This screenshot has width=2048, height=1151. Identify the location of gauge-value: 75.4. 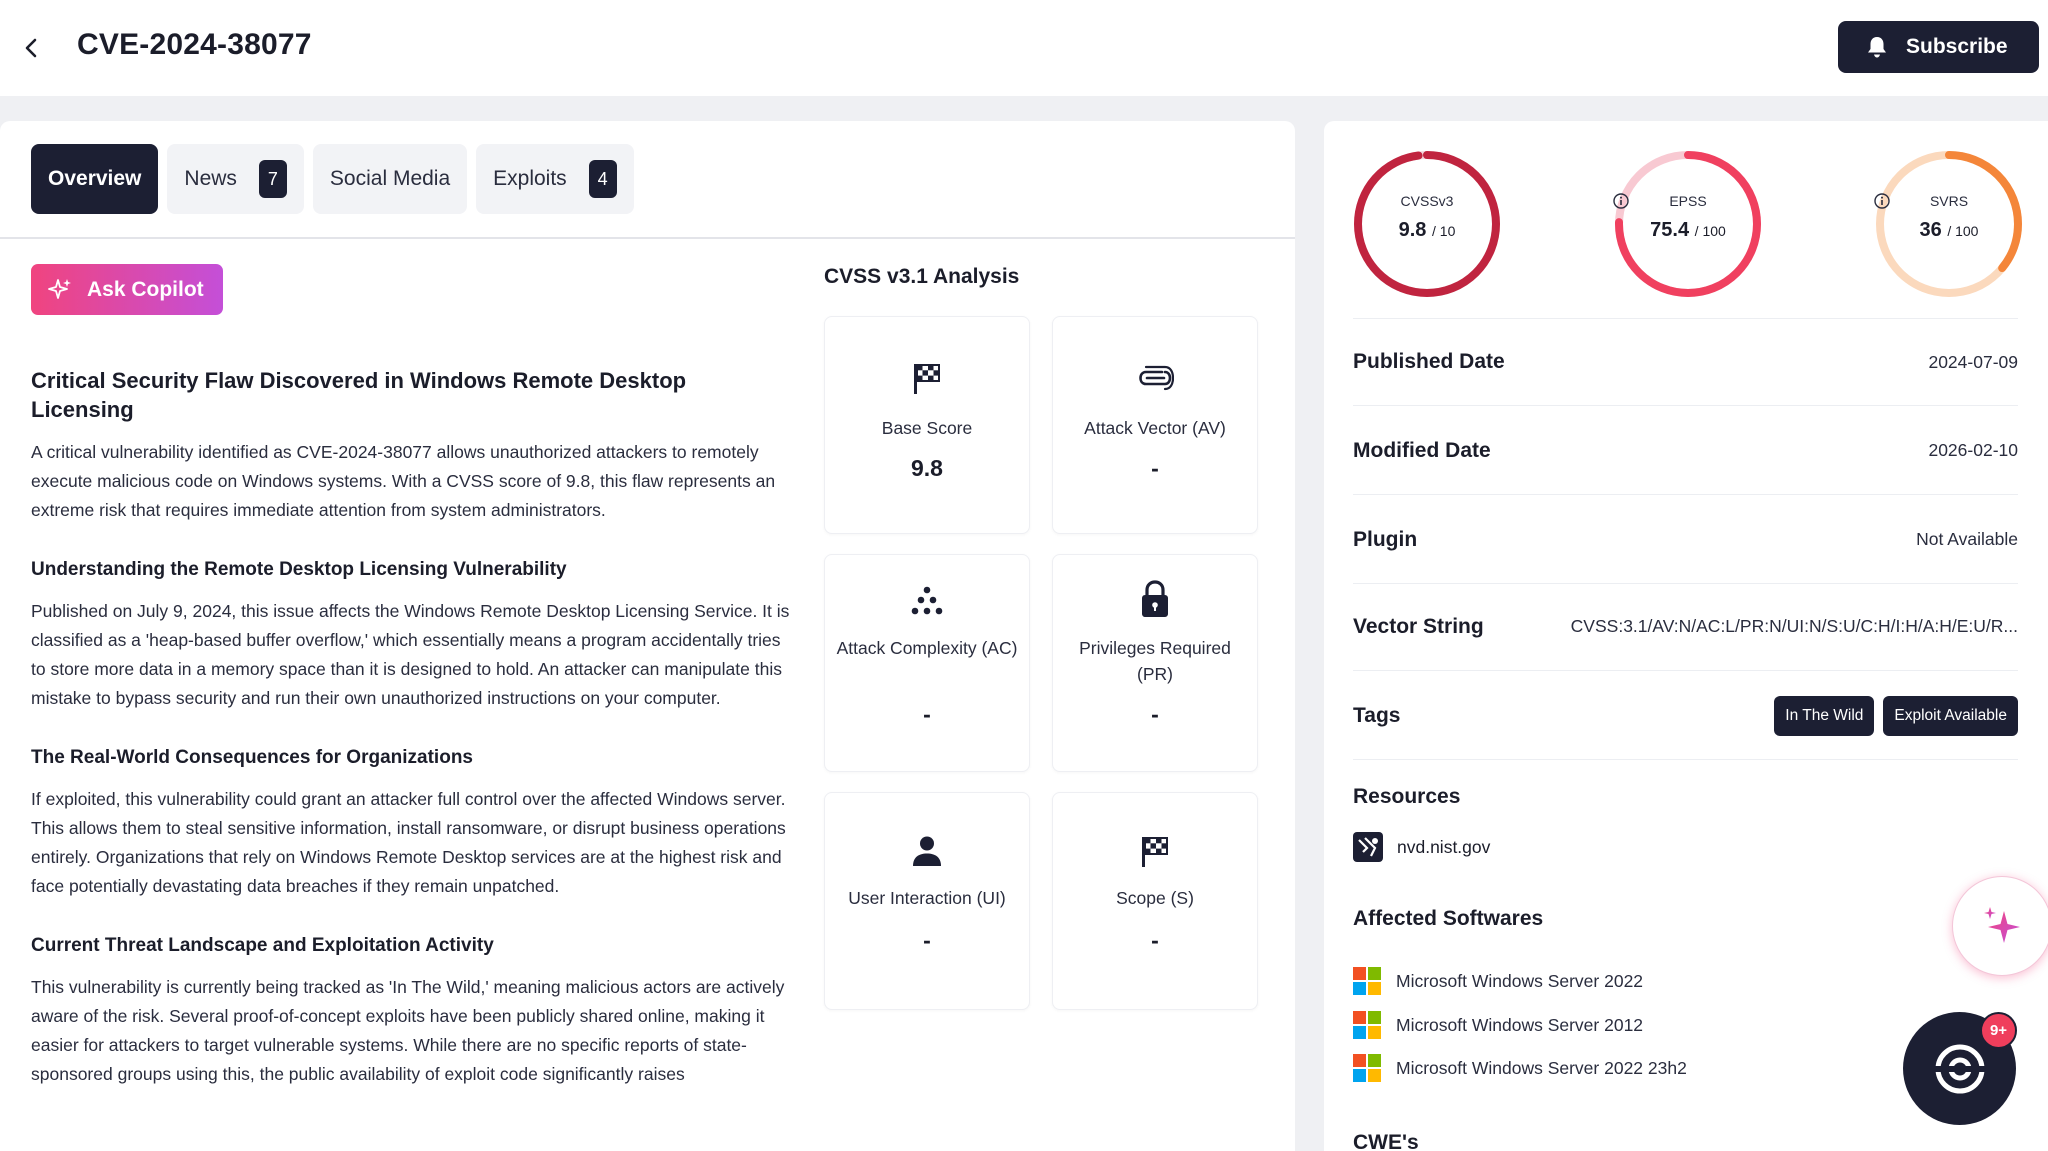
(1670, 230).